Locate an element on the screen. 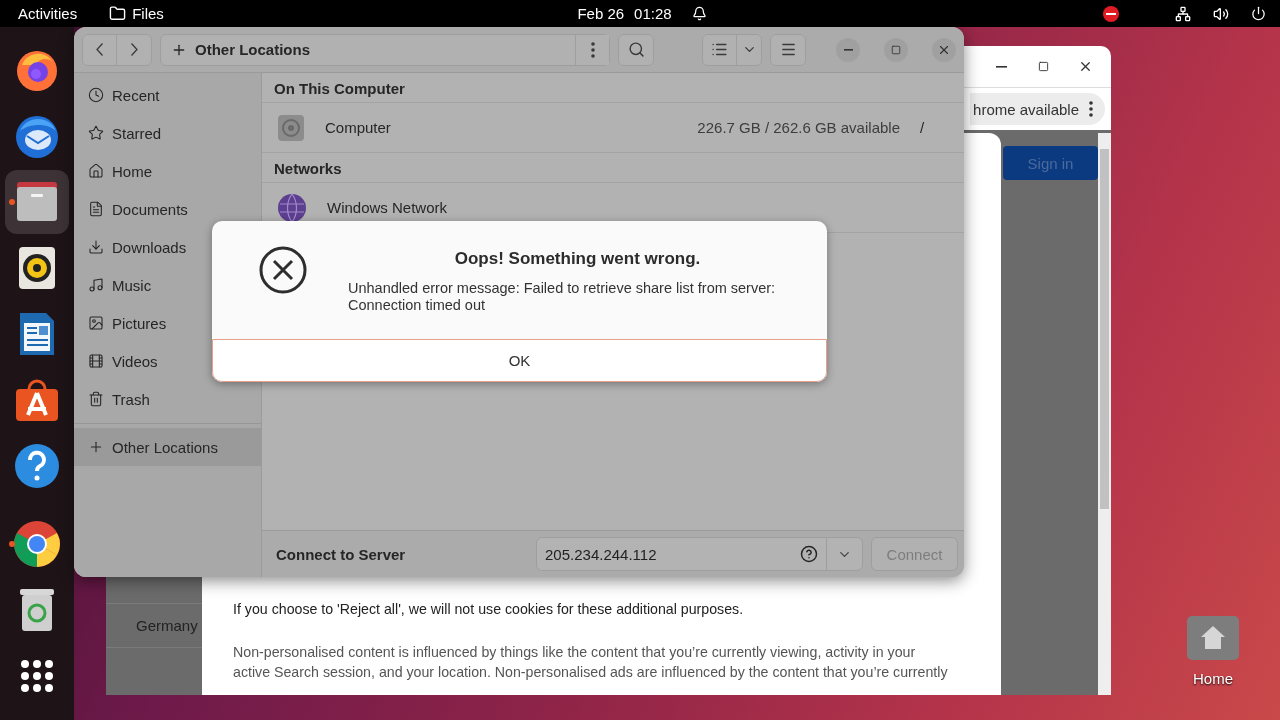 Image resolution: width=1280 pixels, height=720 pixels. house-icon is located at coordinates (96, 171).